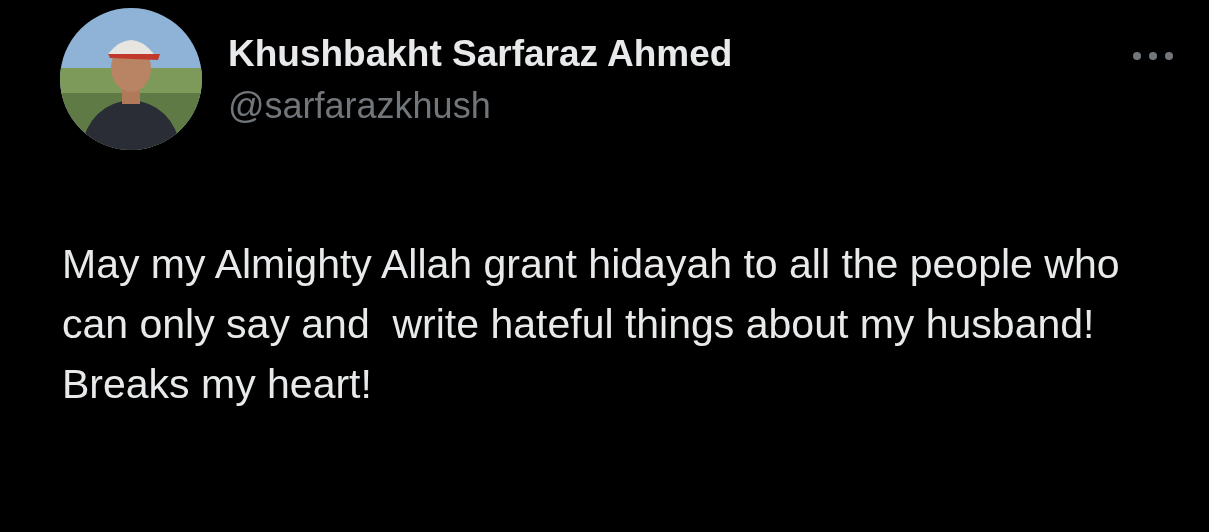  I want to click on more-options-icon, so click(1153, 56).